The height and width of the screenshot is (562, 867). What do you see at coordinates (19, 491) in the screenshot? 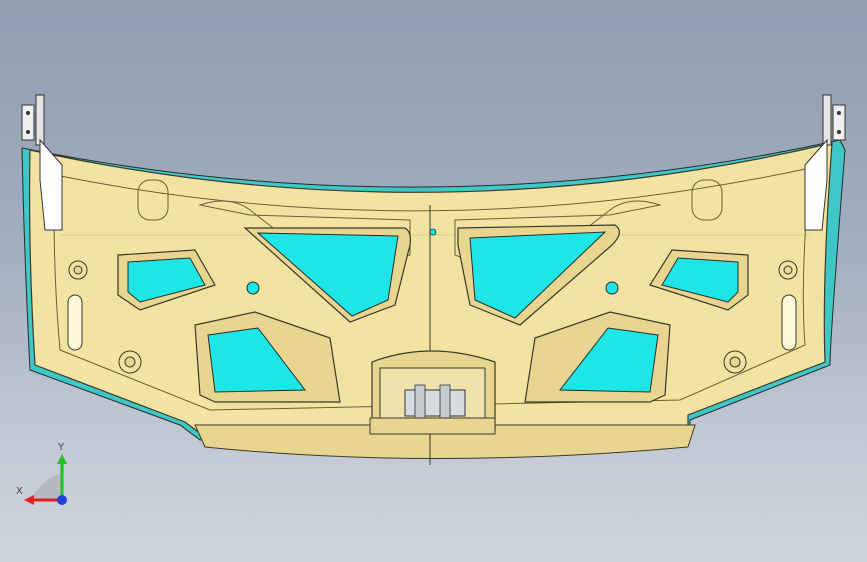
I see `x-axis-label: X` at bounding box center [19, 491].